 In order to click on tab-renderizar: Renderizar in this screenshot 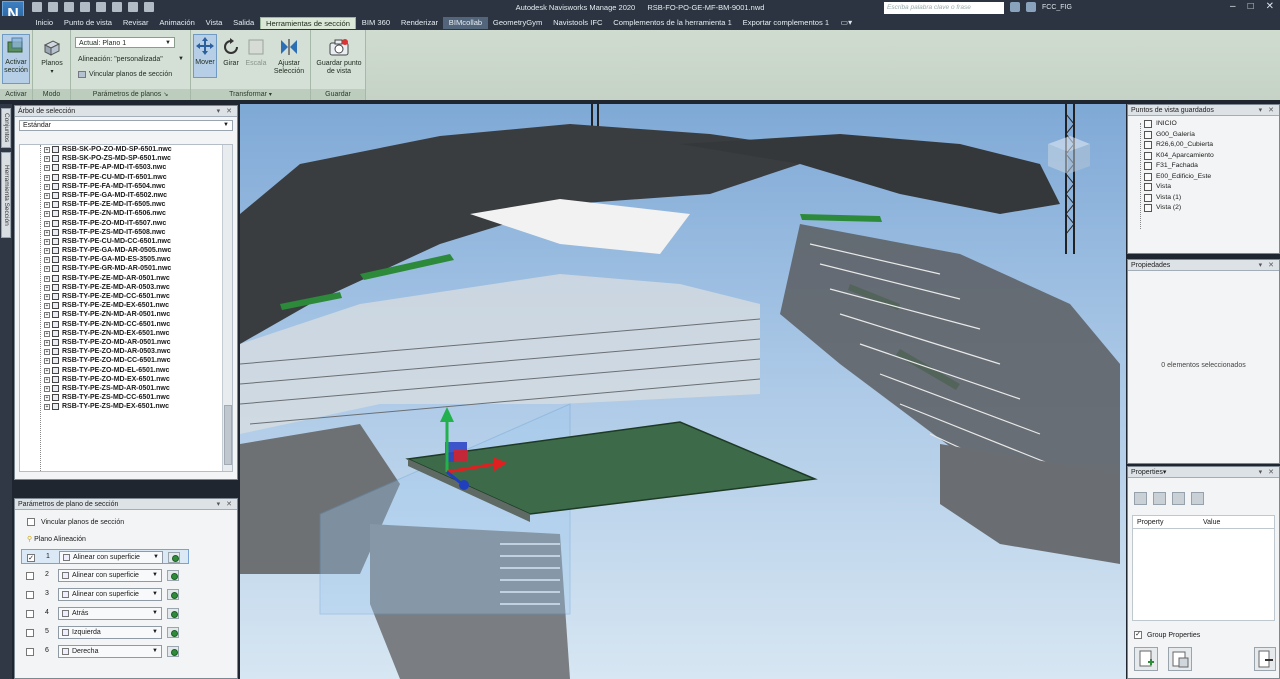, I will do `click(419, 23)`.